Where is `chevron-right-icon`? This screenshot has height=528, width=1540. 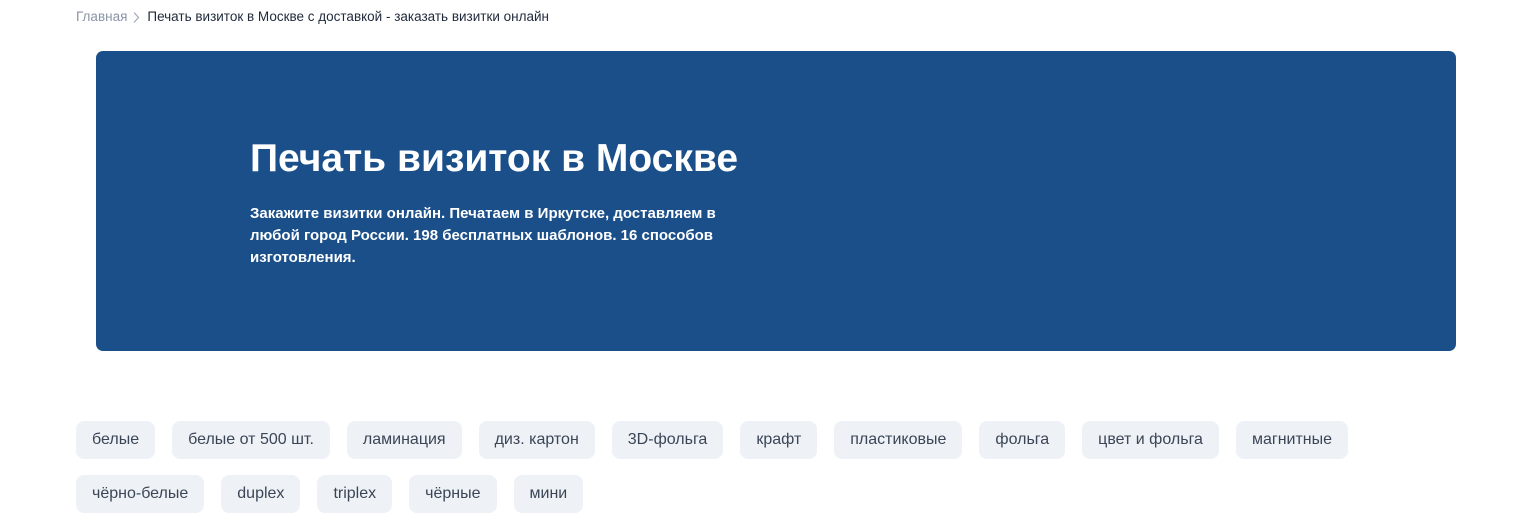 chevron-right-icon is located at coordinates (136, 17).